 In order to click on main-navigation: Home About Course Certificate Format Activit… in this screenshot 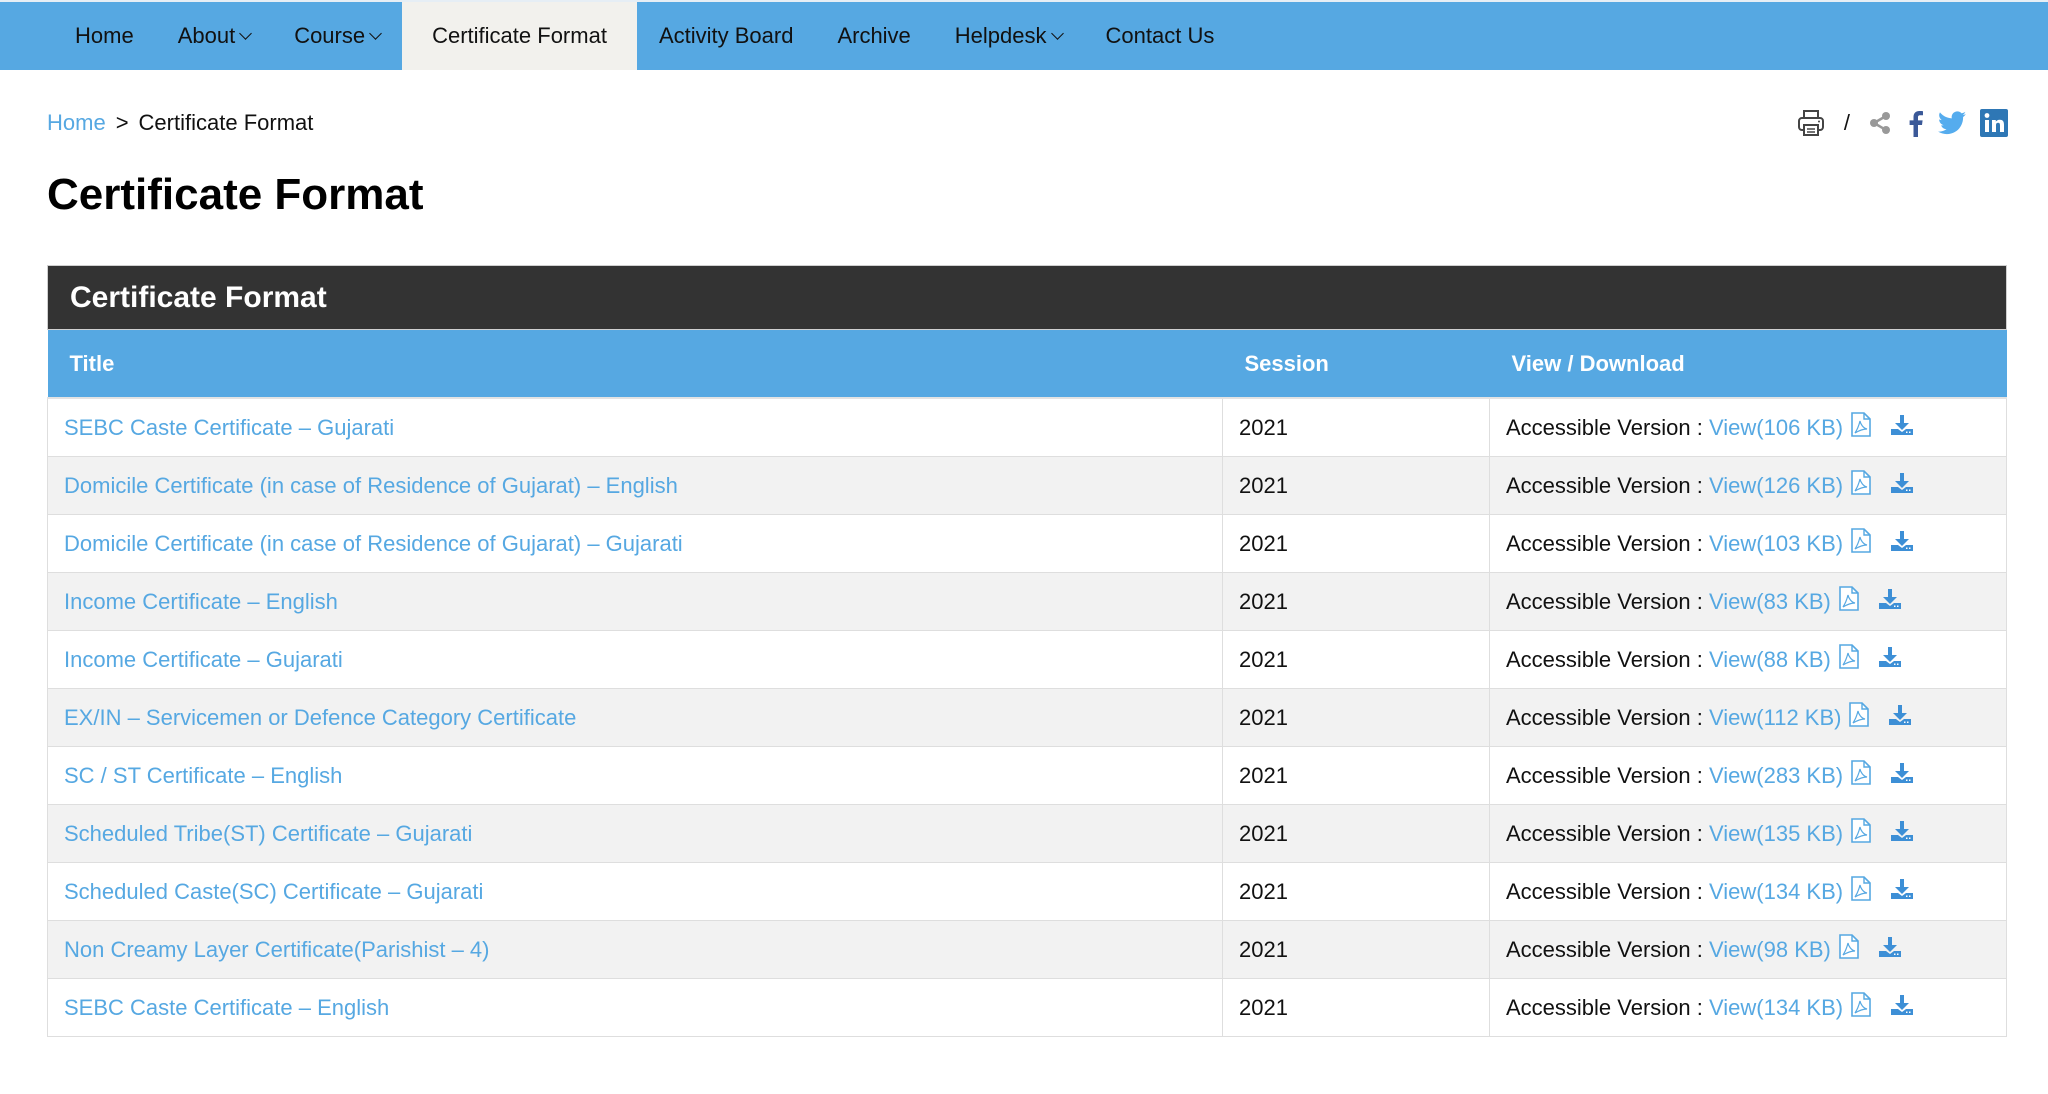, I will do `click(1024, 35)`.